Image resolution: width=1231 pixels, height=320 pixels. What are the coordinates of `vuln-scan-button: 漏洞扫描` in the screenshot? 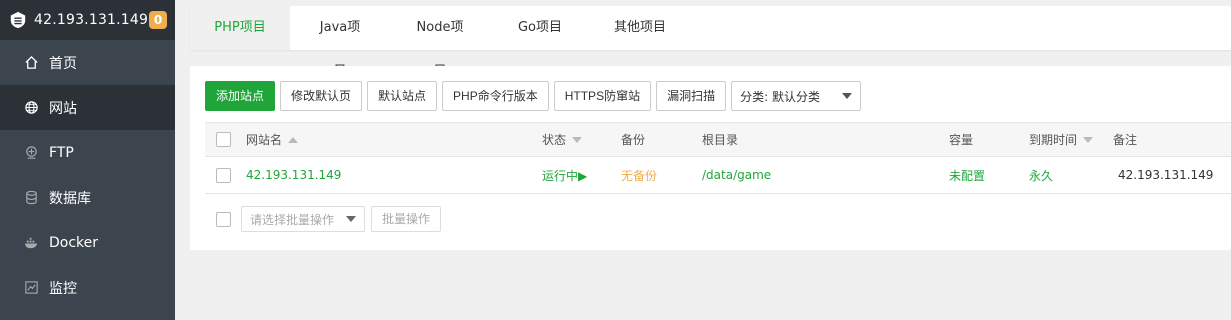 It's located at (691, 96).